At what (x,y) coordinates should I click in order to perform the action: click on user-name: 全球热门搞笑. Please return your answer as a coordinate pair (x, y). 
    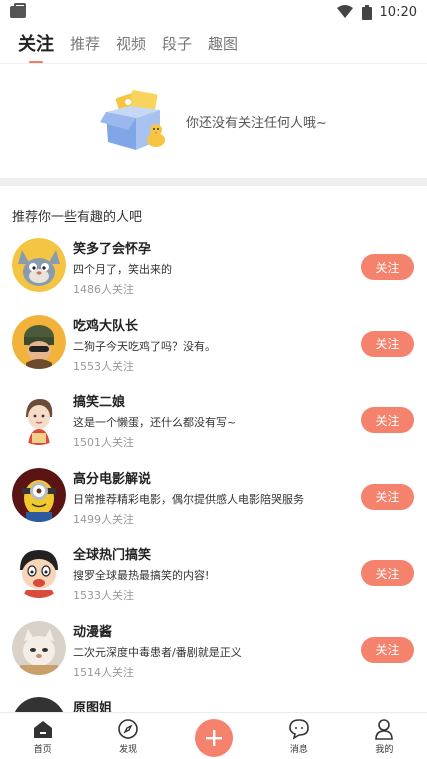
    Looking at the image, I should click on (112, 553).